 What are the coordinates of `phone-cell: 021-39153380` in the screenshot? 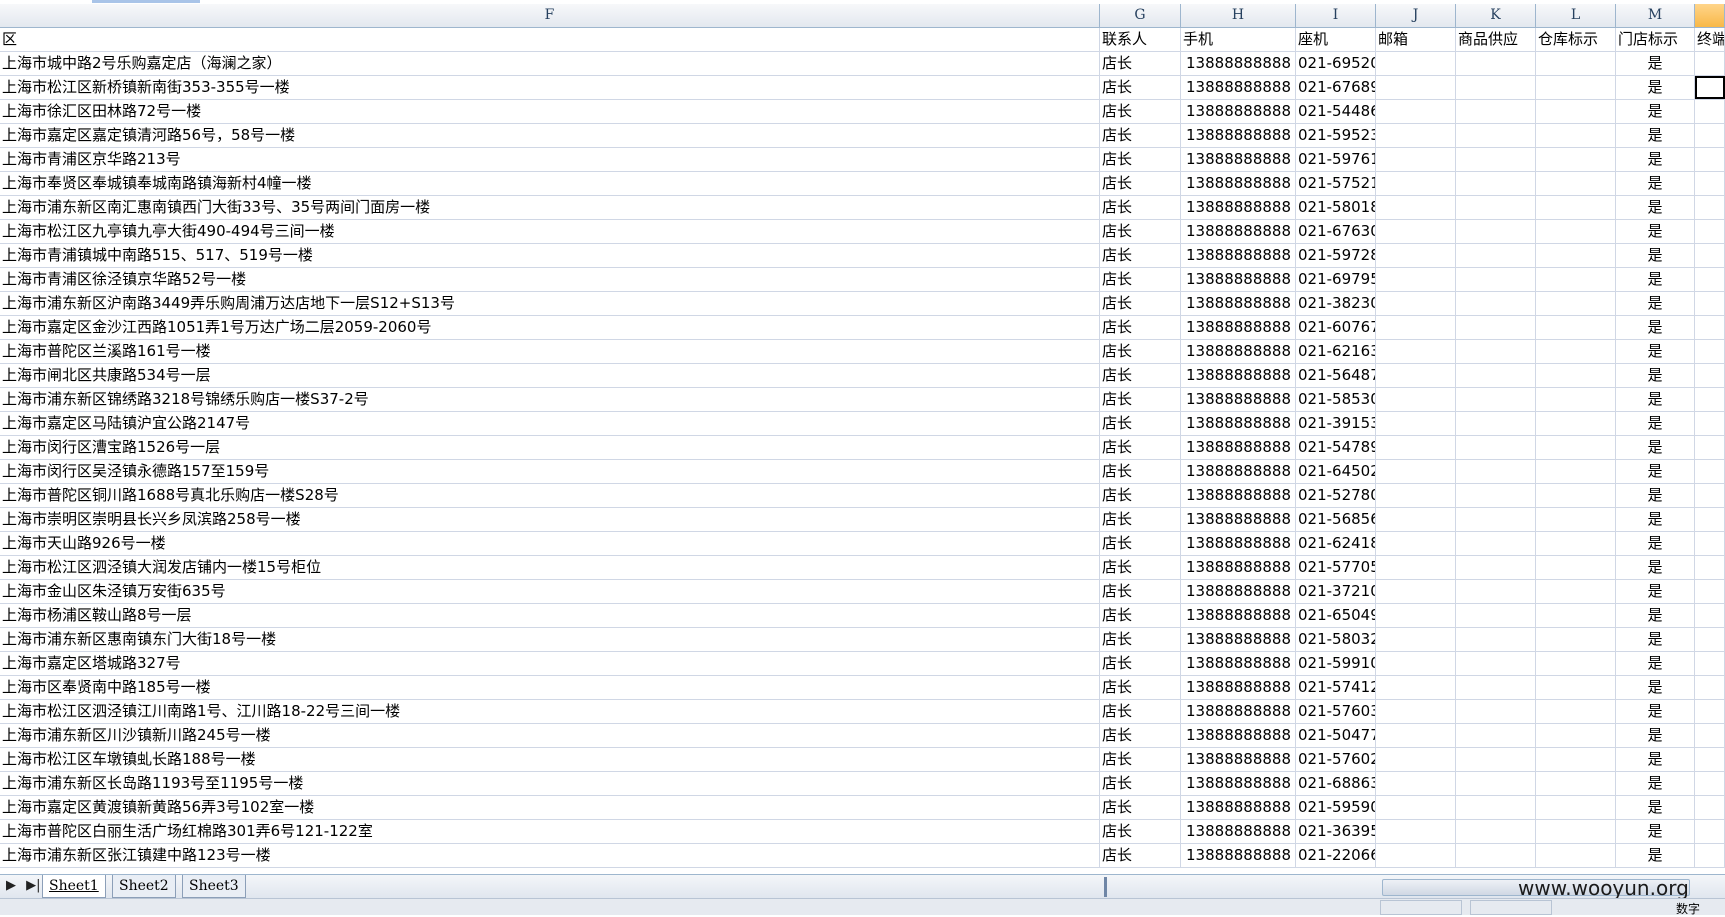 It's located at (1336, 423).